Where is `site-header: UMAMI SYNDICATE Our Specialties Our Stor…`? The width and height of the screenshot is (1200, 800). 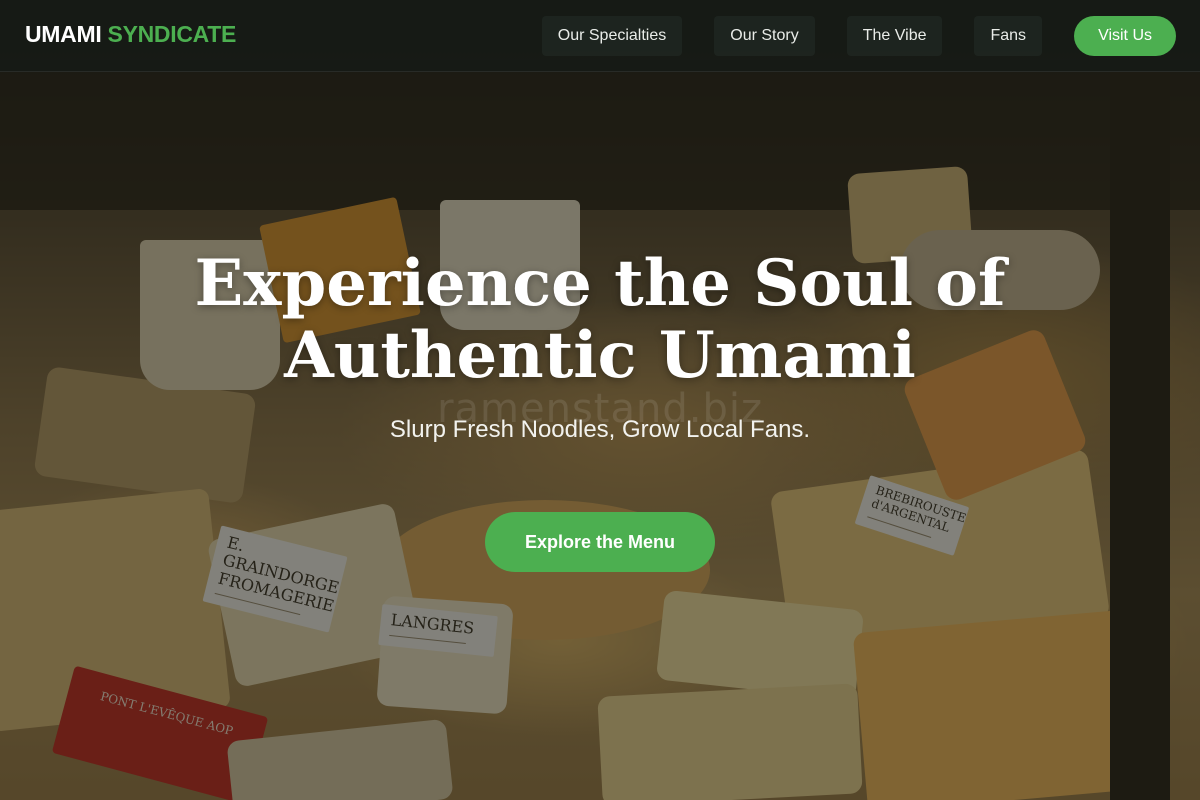 site-header: UMAMI SYNDICATE Our Specialties Our Stor… is located at coordinates (600, 36).